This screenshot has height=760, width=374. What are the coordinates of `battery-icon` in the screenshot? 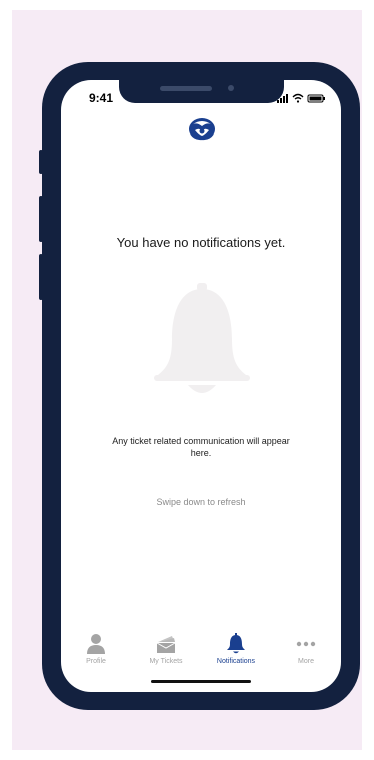 It's located at (316, 98).